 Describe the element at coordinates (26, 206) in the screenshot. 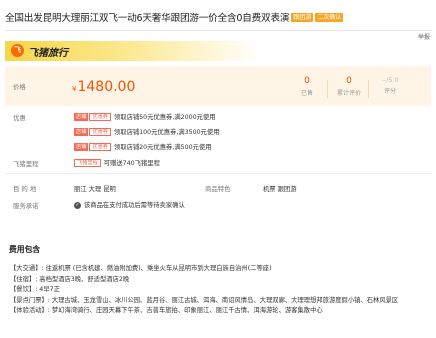

I see `service-label: 服务承诺` at that location.